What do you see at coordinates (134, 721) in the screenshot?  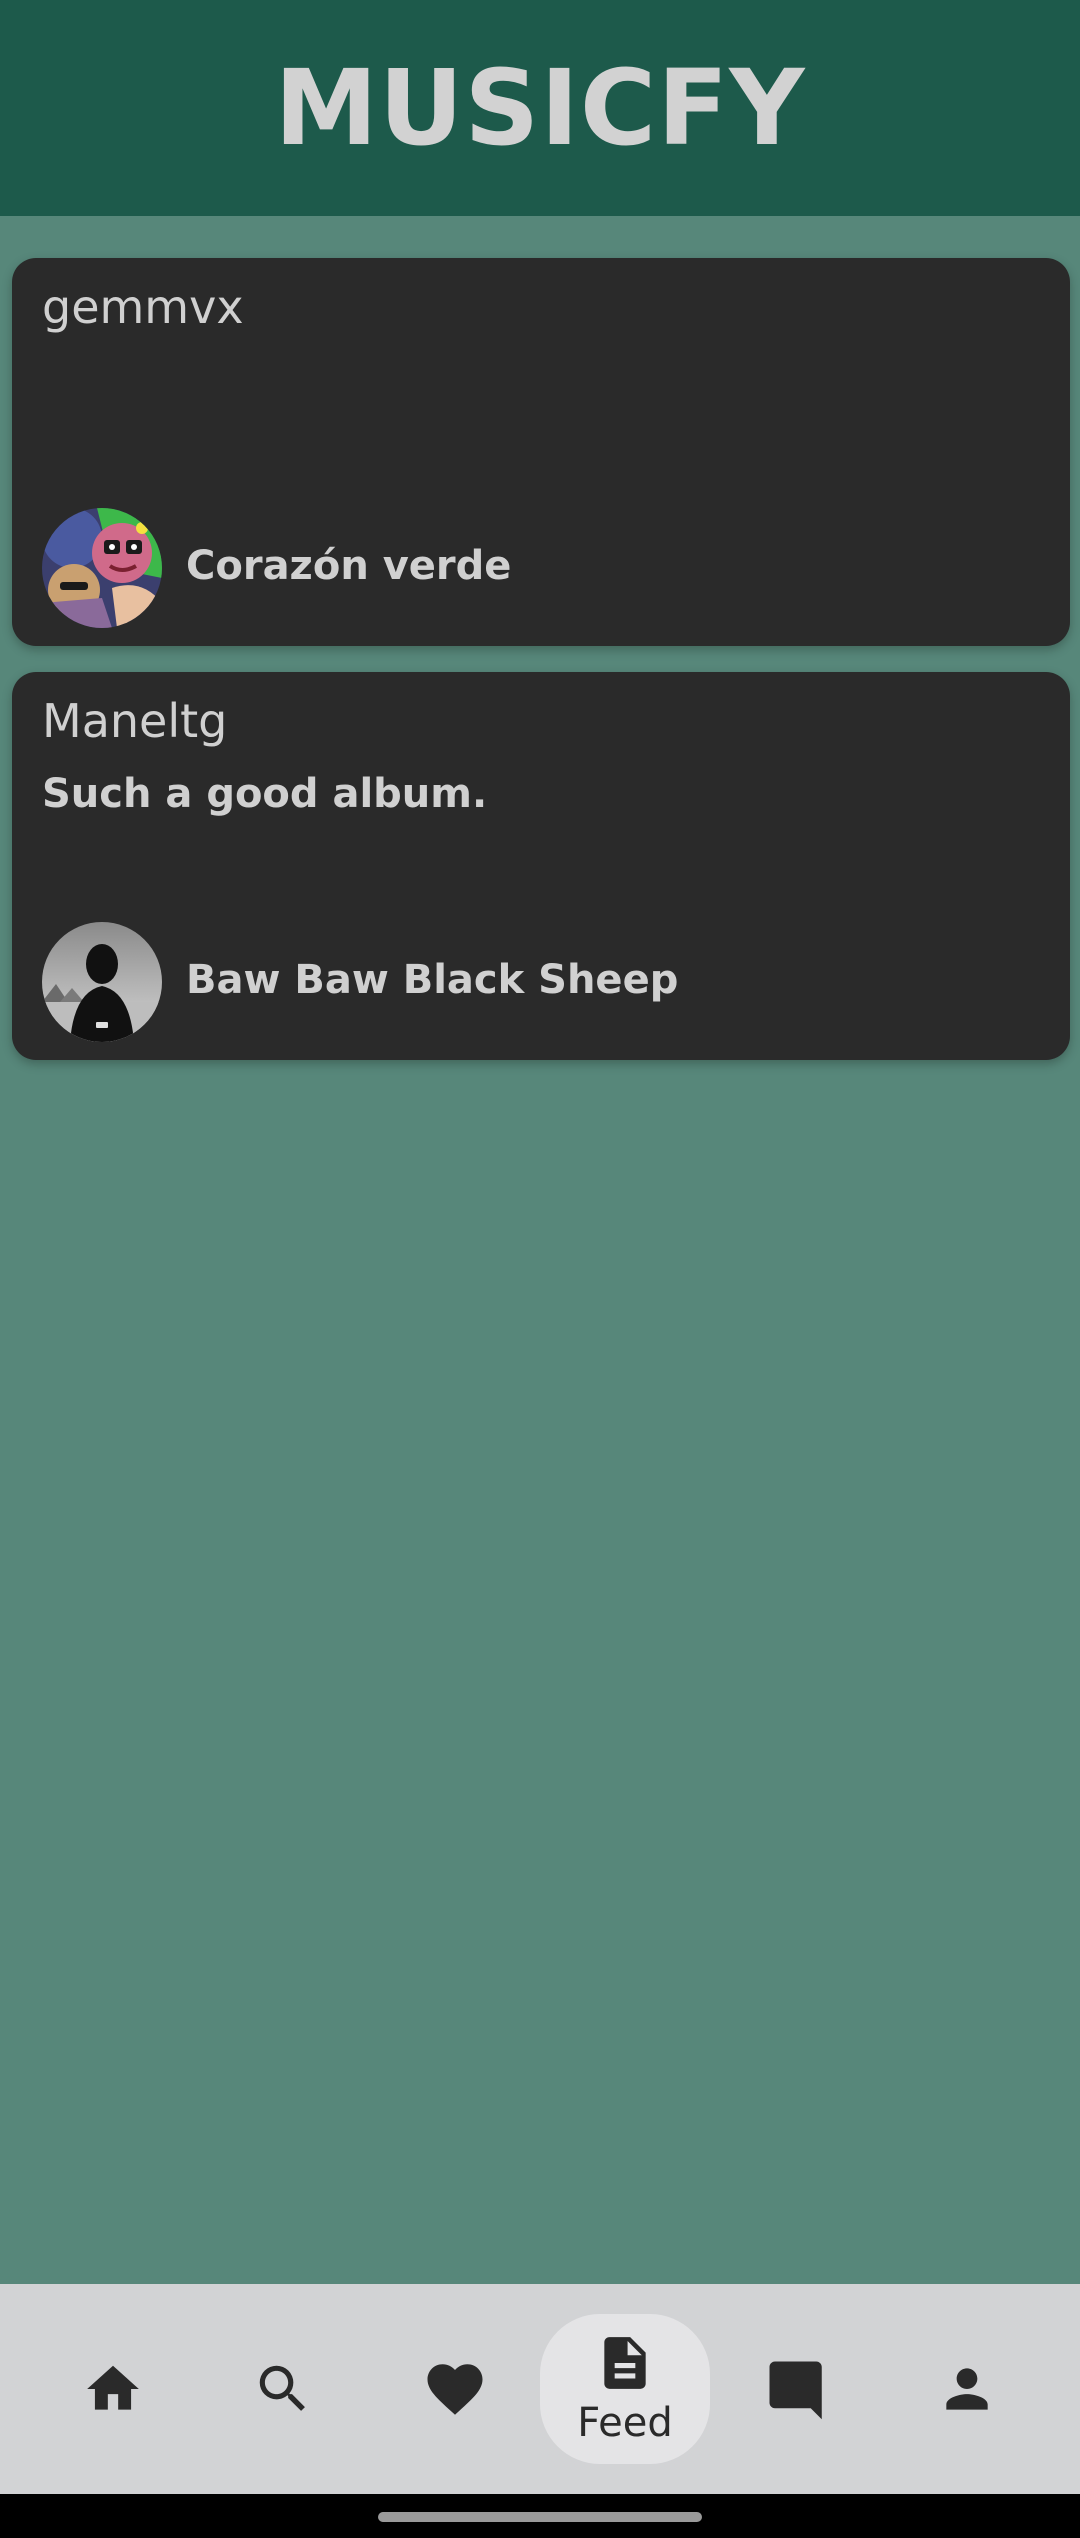 I see `post-username: Maneltg` at bounding box center [134, 721].